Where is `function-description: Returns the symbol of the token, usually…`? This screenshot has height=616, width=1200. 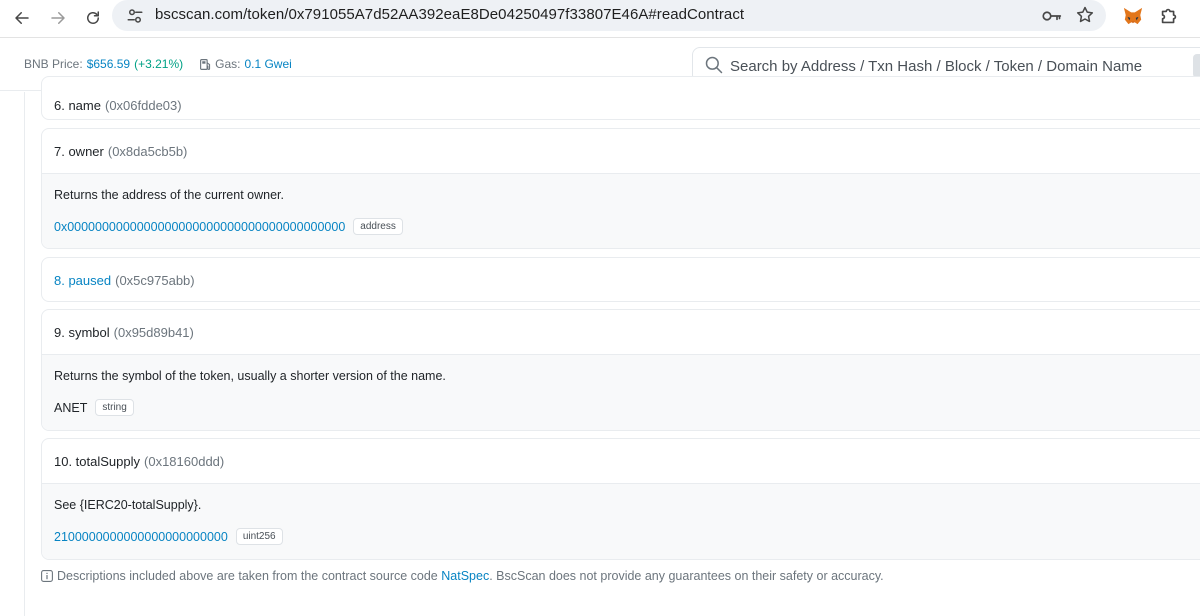
function-description: Returns the symbol of the token, usually… is located at coordinates (250, 376).